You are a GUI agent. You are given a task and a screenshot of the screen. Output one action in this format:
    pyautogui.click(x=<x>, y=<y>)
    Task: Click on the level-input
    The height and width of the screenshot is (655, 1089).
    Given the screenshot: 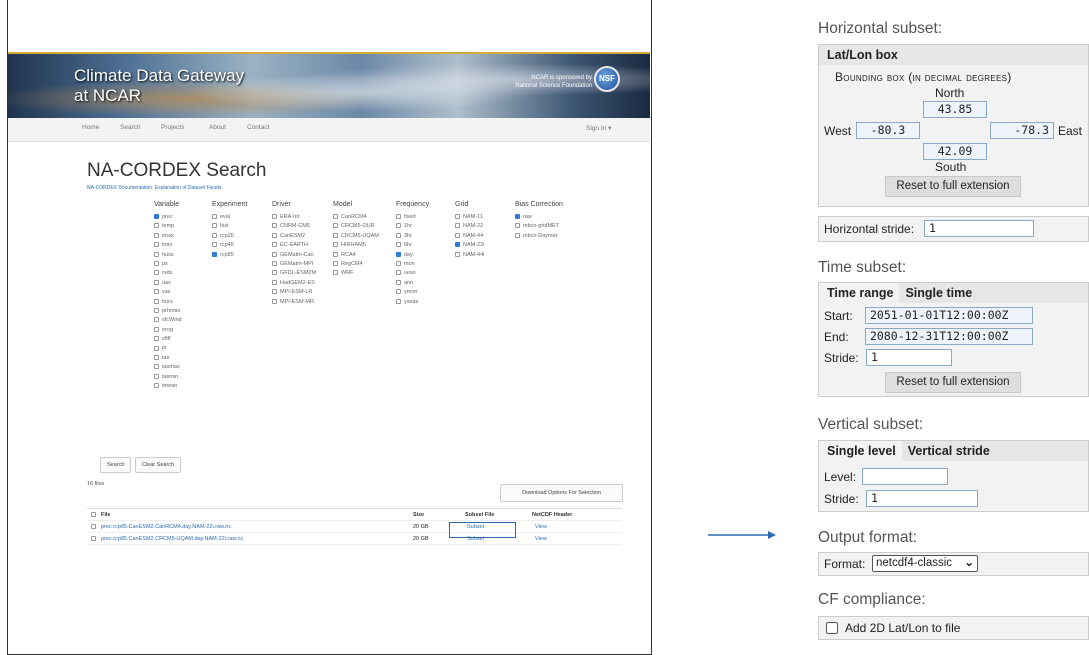 What is the action you would take?
    pyautogui.click(x=905, y=476)
    